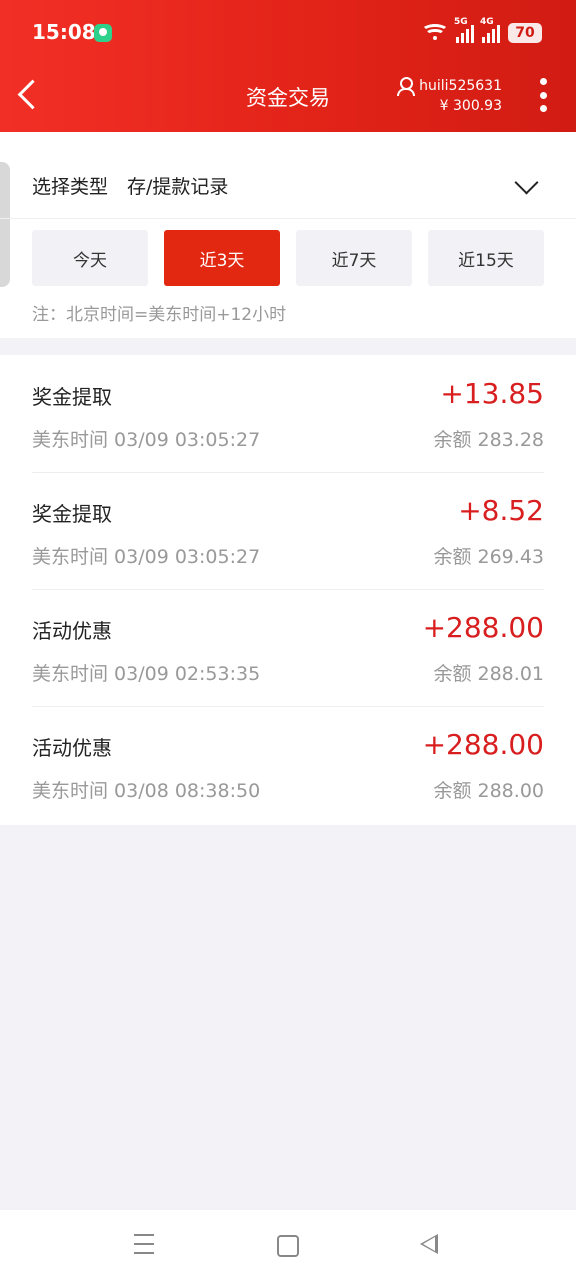 The width and height of the screenshot is (576, 1280). Describe the element at coordinates (178, 187) in the screenshot. I see `type-value: 存/提款记录` at that location.